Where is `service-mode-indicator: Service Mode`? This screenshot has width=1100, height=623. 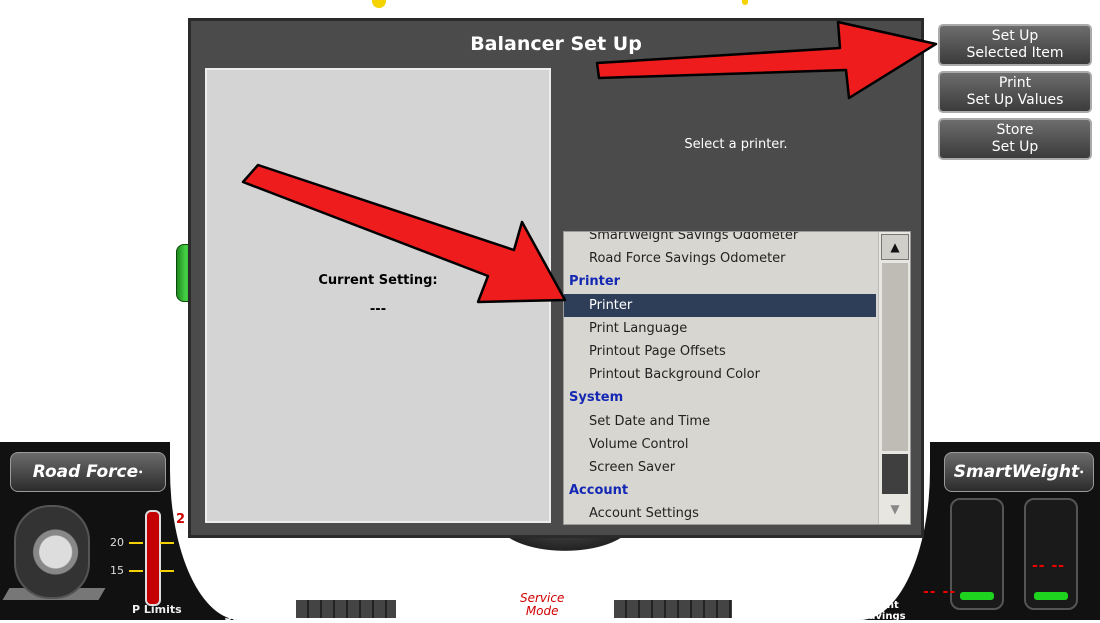 service-mode-indicator: Service Mode is located at coordinates (542, 604).